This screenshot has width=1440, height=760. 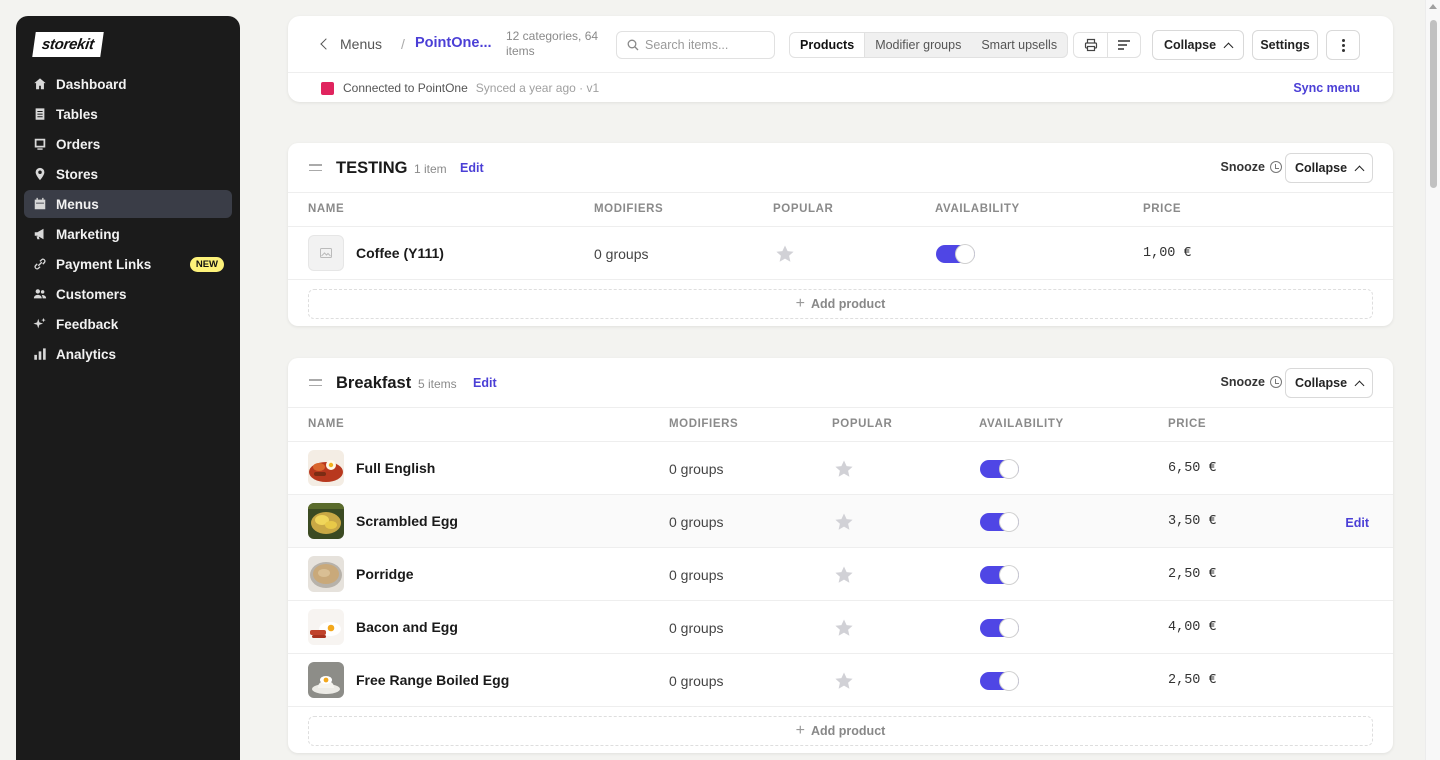 I want to click on sidebar-item-stores: Stores, so click(x=128, y=174).